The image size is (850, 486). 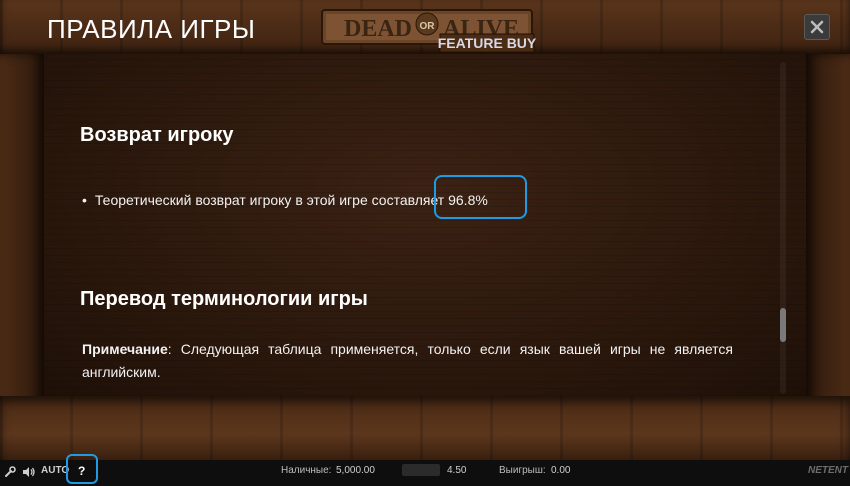 What do you see at coordinates (125, 349) in the screenshot?
I see `note-label: Примечание` at bounding box center [125, 349].